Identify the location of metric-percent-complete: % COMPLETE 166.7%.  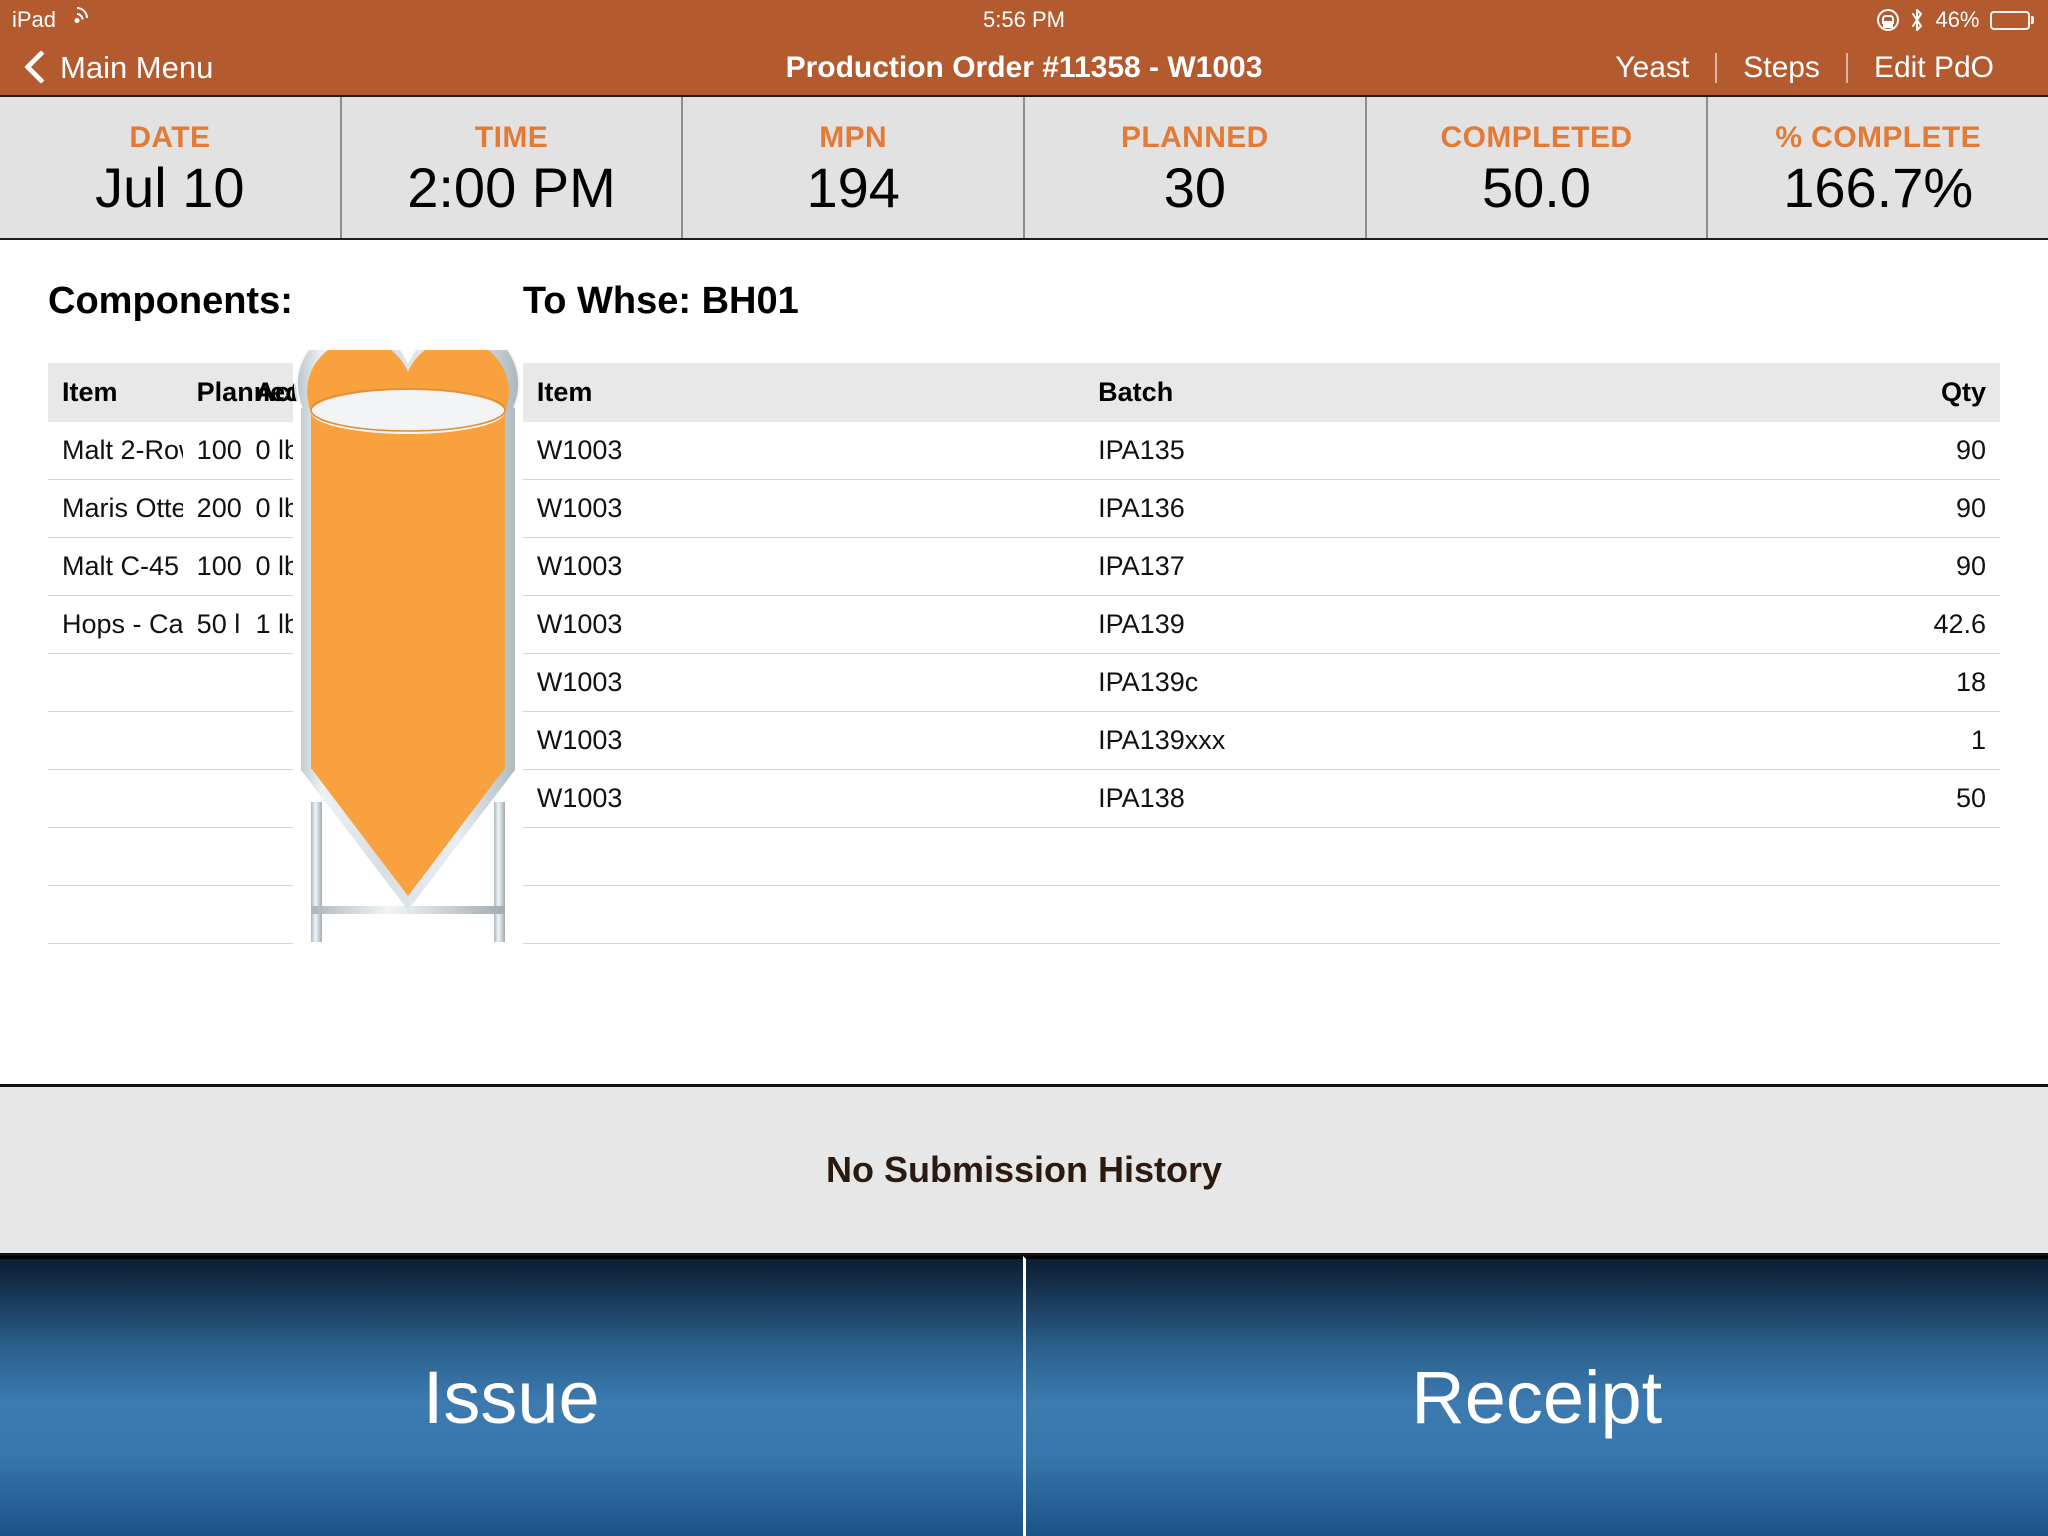
(1878, 167).